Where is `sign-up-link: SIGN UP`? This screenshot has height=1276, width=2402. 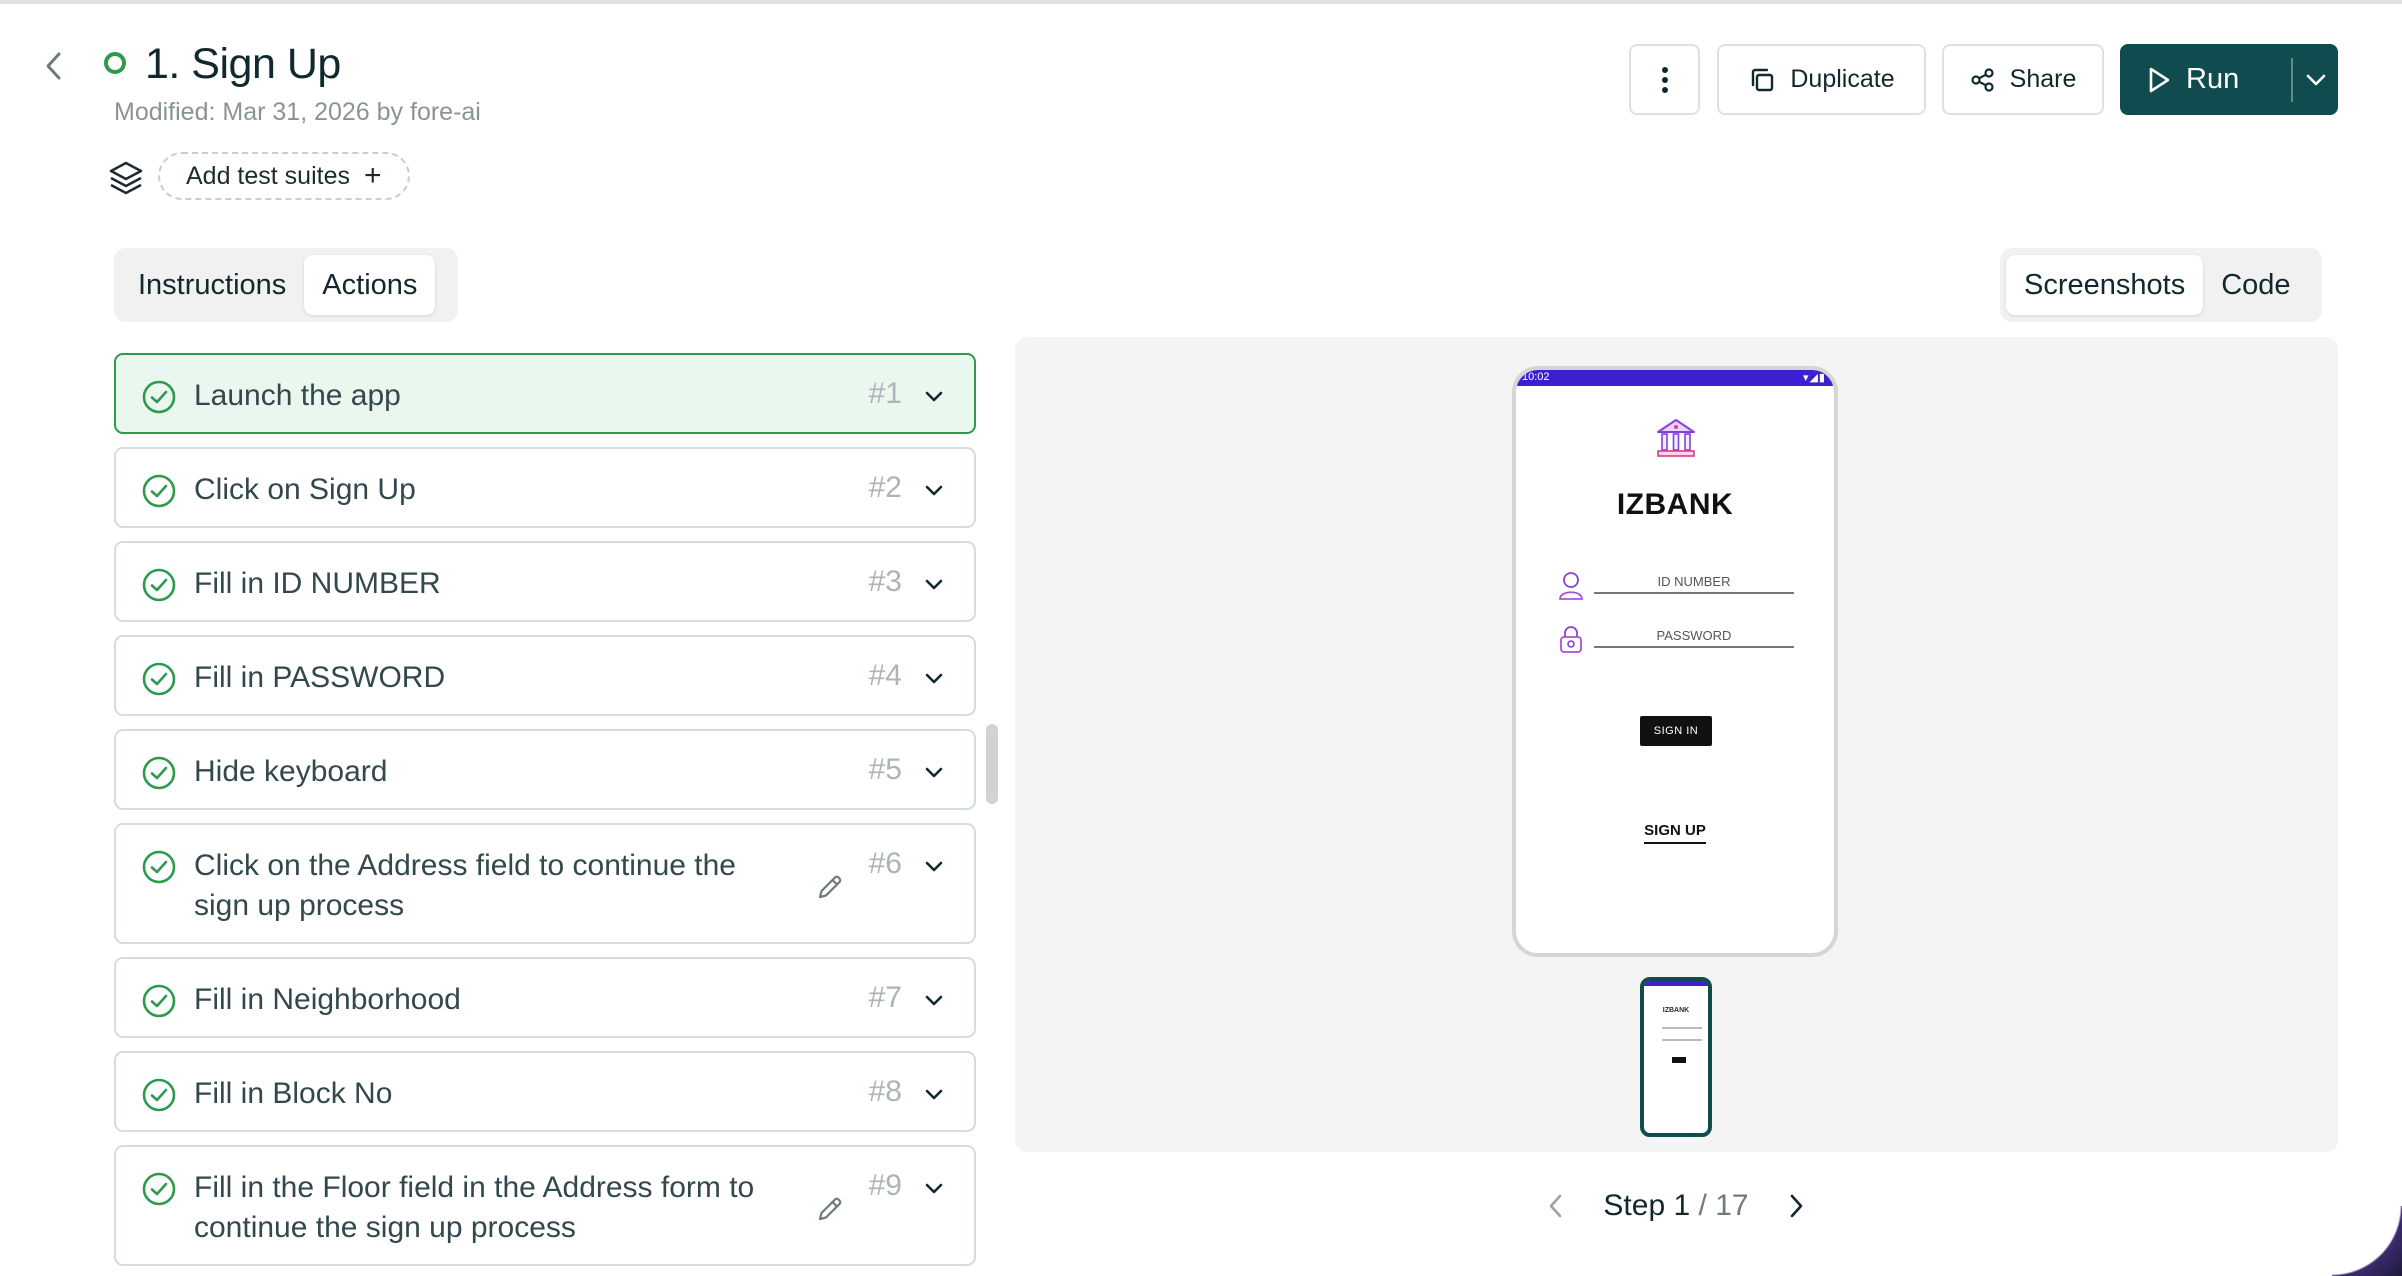
sign-up-link: SIGN UP is located at coordinates (1675, 833).